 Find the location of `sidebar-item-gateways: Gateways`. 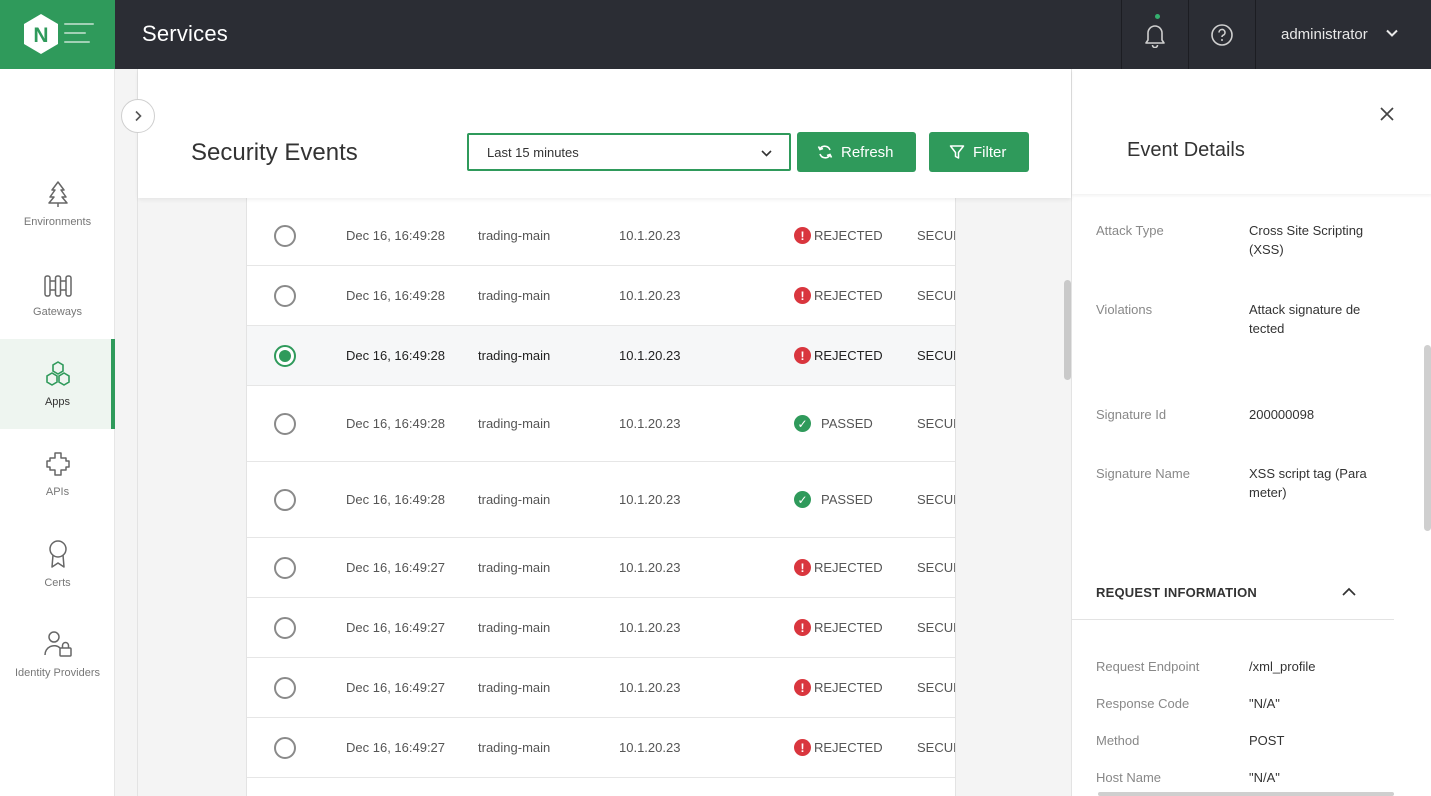

sidebar-item-gateways: Gateways is located at coordinates (57, 294).